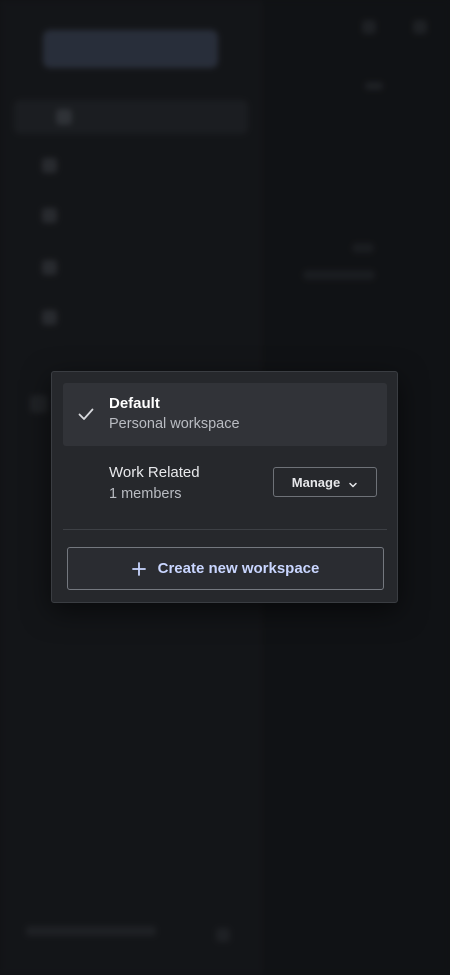 The image size is (450, 975). I want to click on workspace-name: Default, so click(134, 403).